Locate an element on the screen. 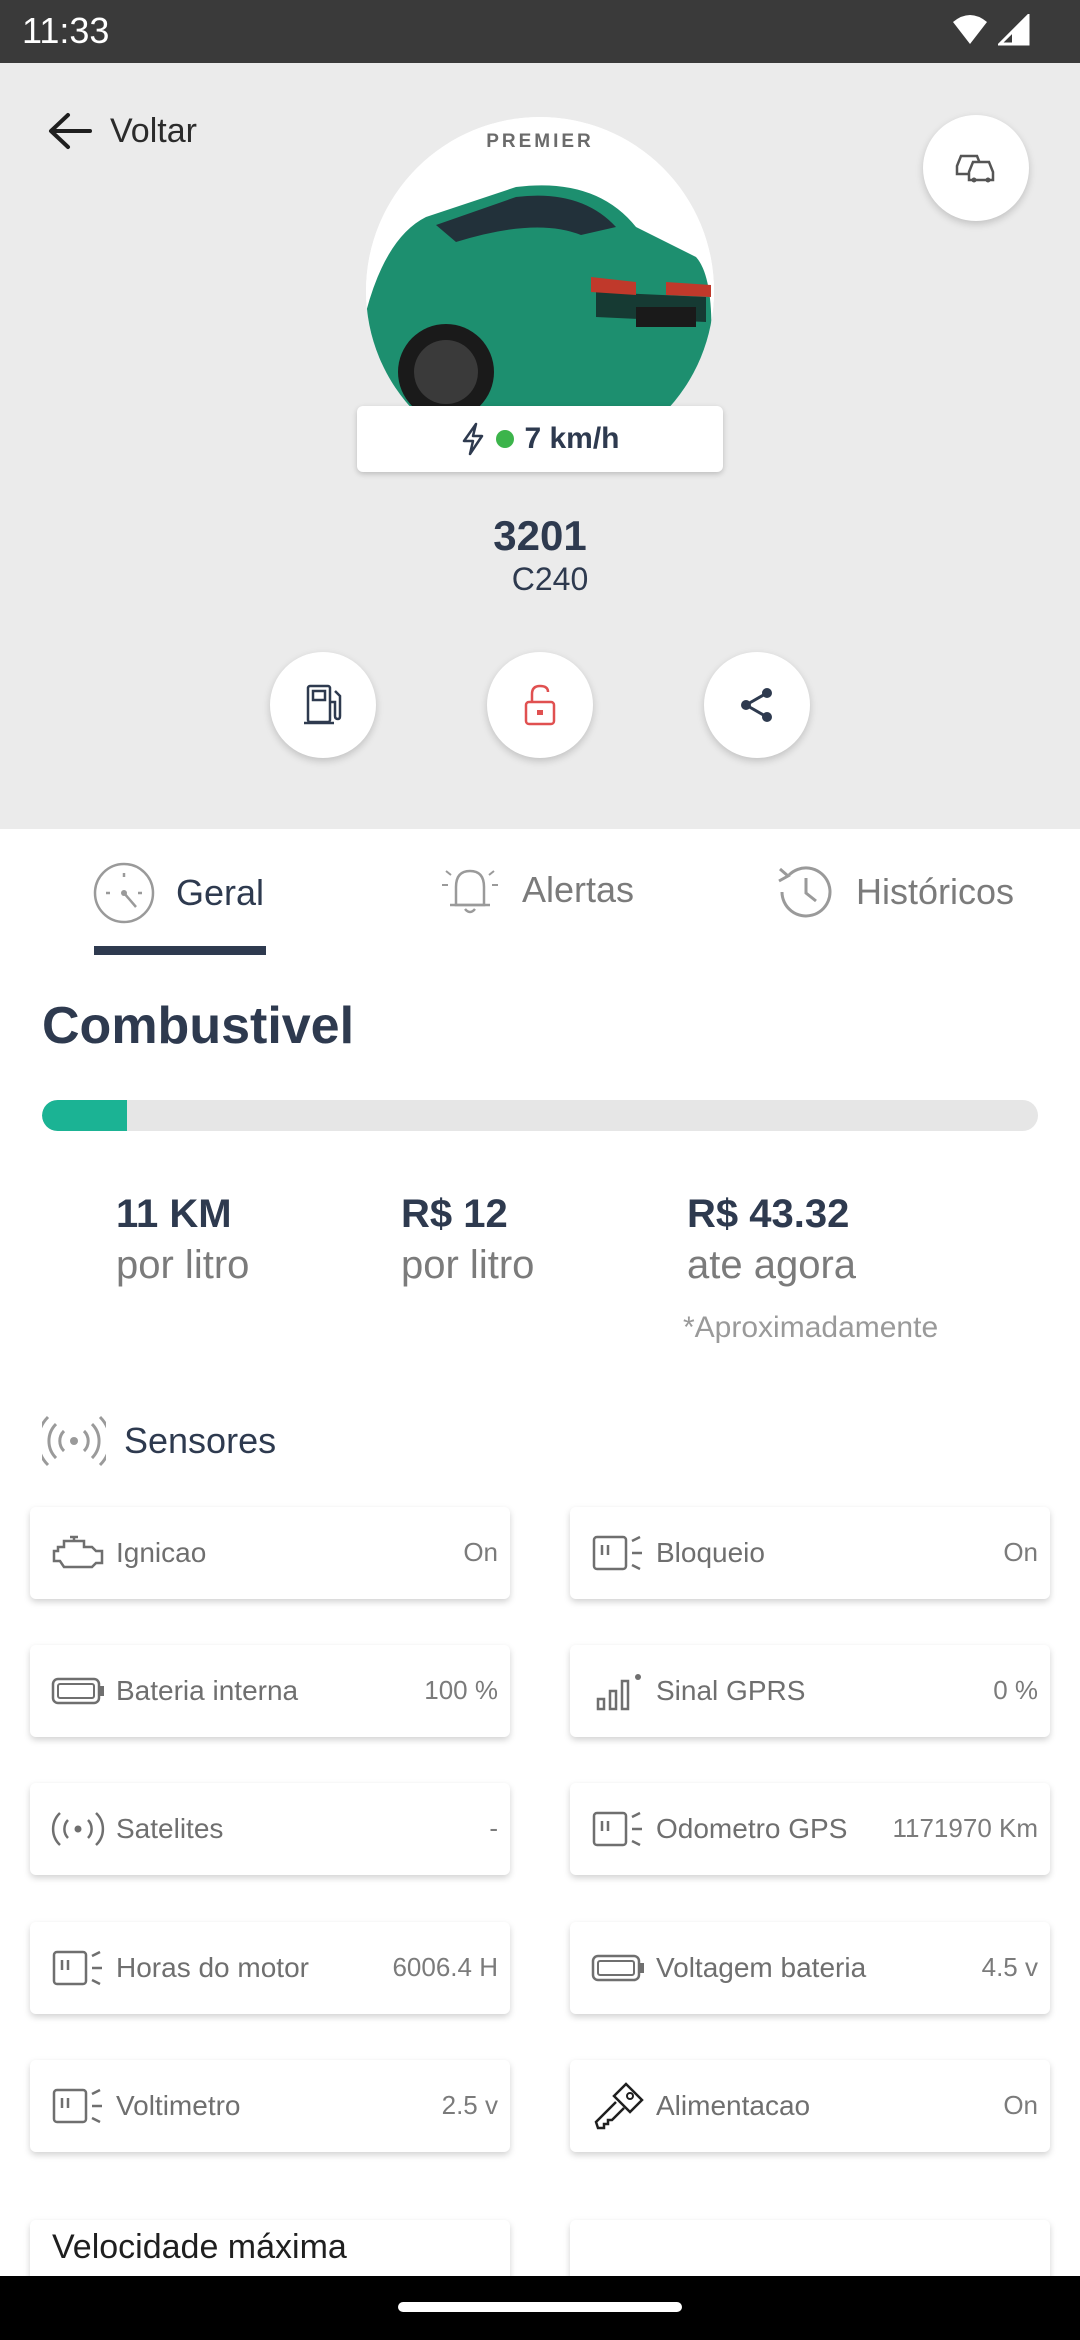 This screenshot has height=2340, width=1080. sensor-value: - is located at coordinates (493, 1828).